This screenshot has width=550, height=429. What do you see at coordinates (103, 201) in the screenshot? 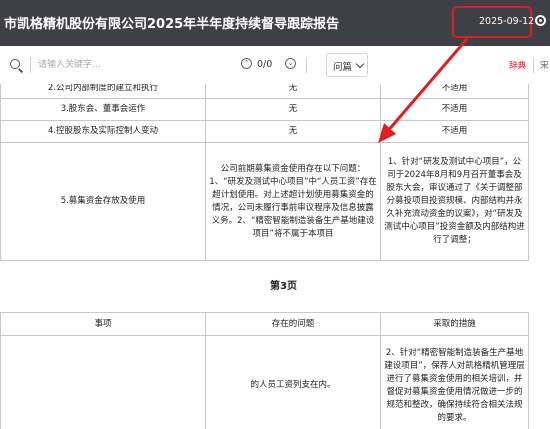
I see `cell-item: 5.募集资金存放及使用` at bounding box center [103, 201].